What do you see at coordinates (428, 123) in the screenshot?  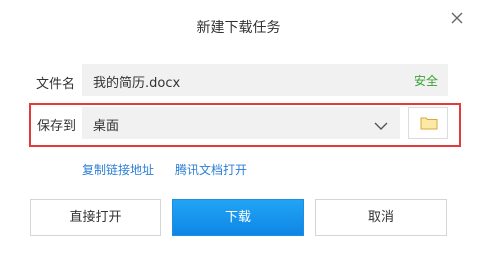 I see `browse-folder-button` at bounding box center [428, 123].